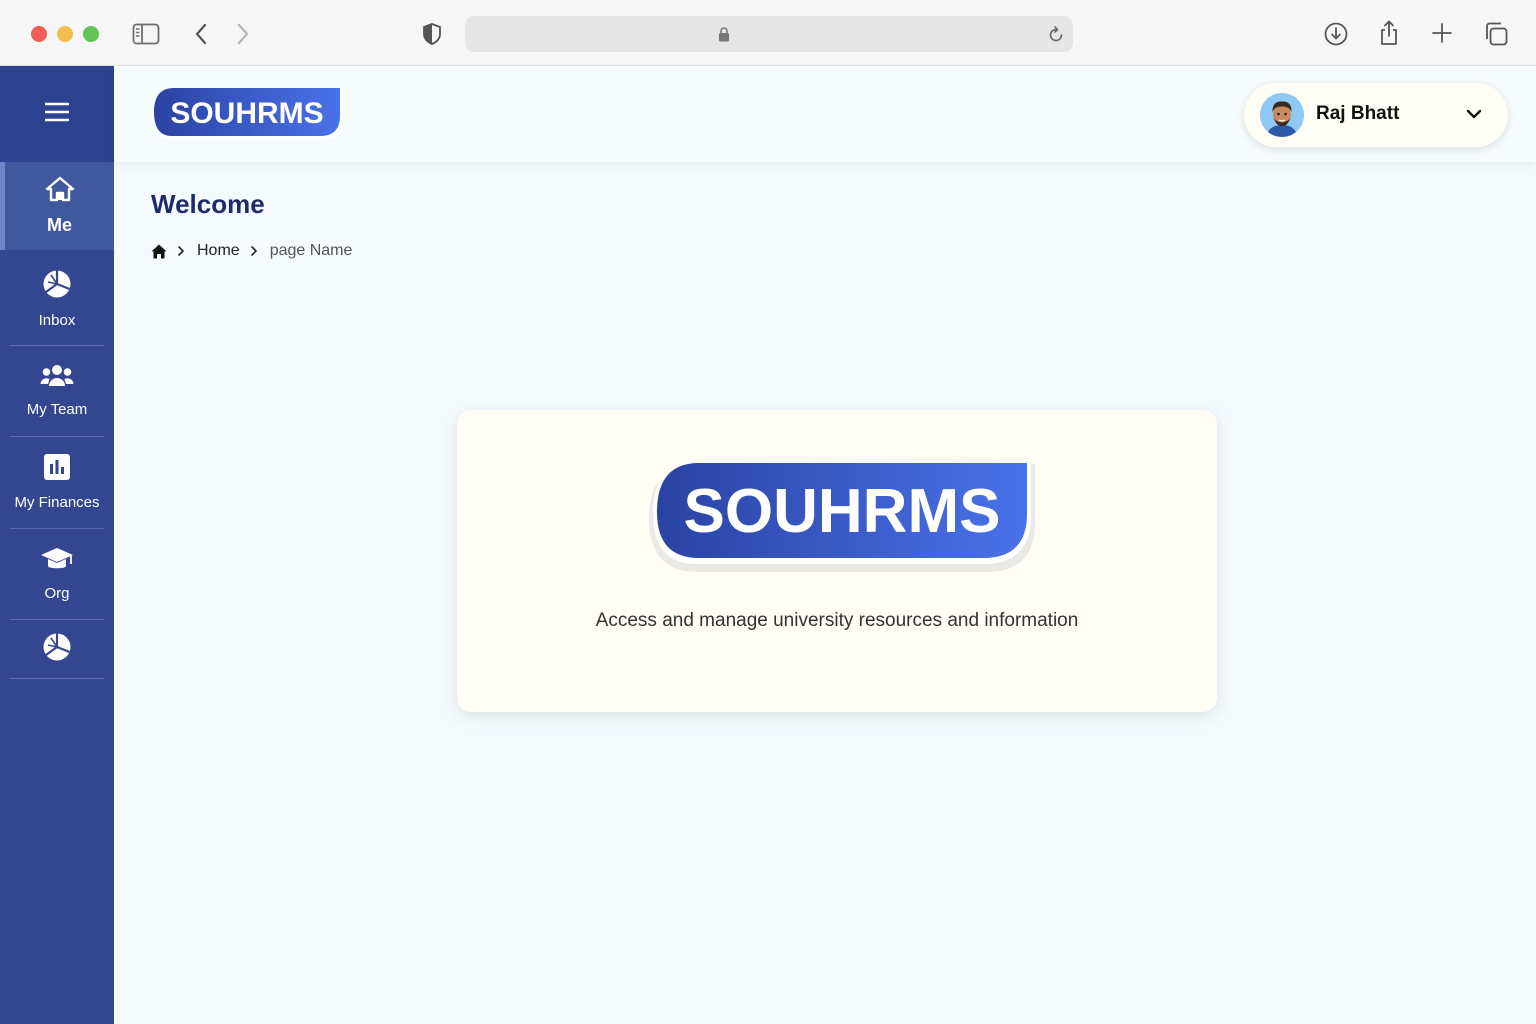 The image size is (1536, 1024). I want to click on browser-toolbar, so click(768, 33).